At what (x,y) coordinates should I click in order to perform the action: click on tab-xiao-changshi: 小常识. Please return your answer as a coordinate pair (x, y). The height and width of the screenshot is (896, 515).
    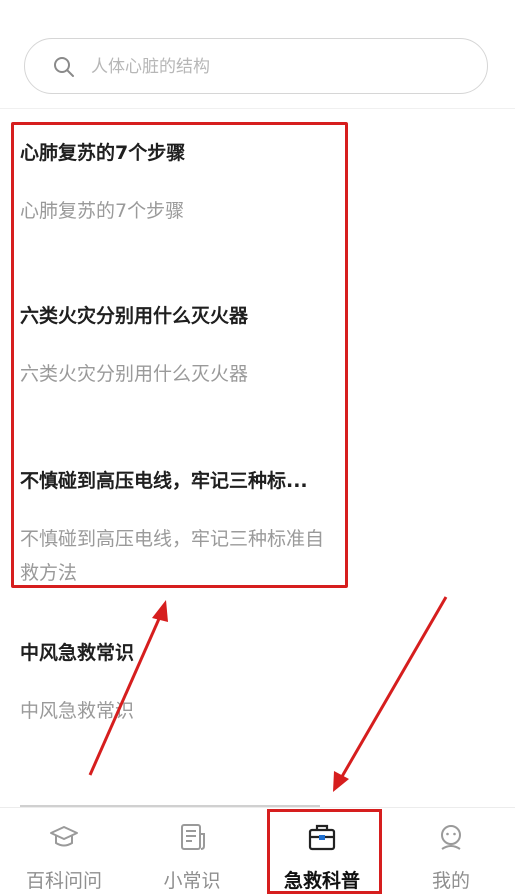
    Looking at the image, I should click on (192, 852).